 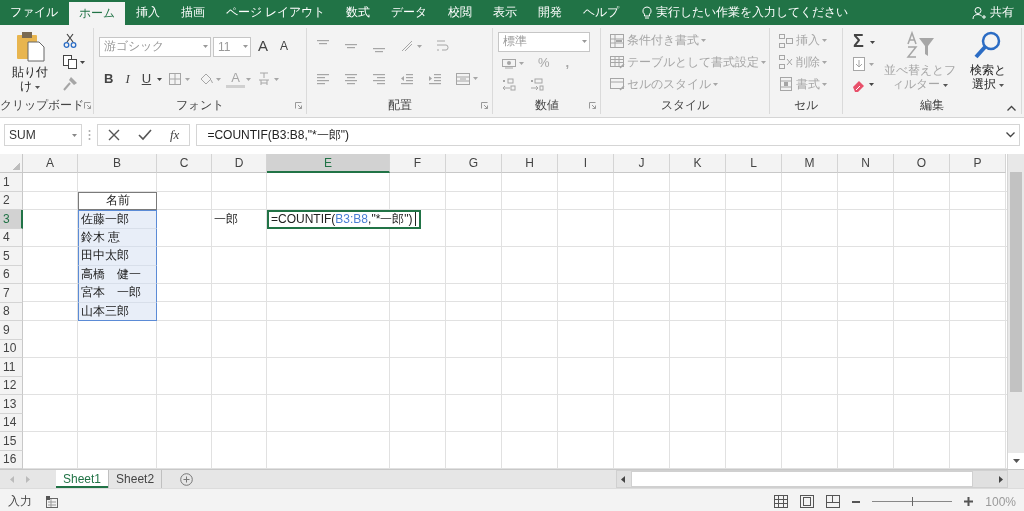 What do you see at coordinates (43, 135) in the screenshot?
I see `name-box: SUM` at bounding box center [43, 135].